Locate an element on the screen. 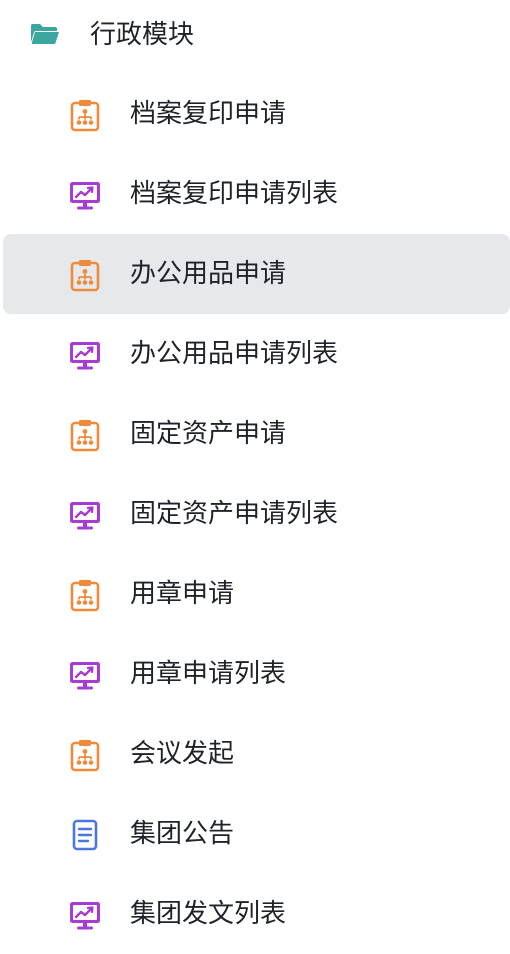 This screenshot has height=954, width=510. menu-item: 档案复印申请列表 is located at coordinates (255, 194).